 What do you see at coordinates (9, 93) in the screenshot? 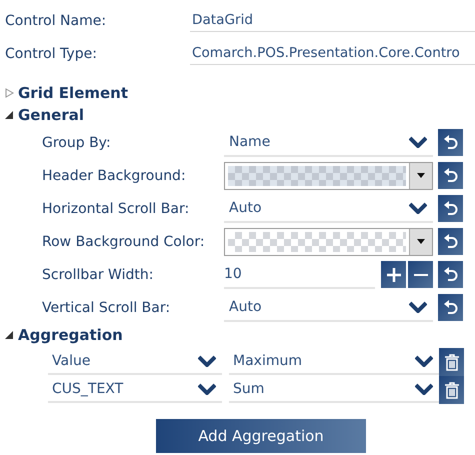
I see `collapsed-triangle-icon` at bounding box center [9, 93].